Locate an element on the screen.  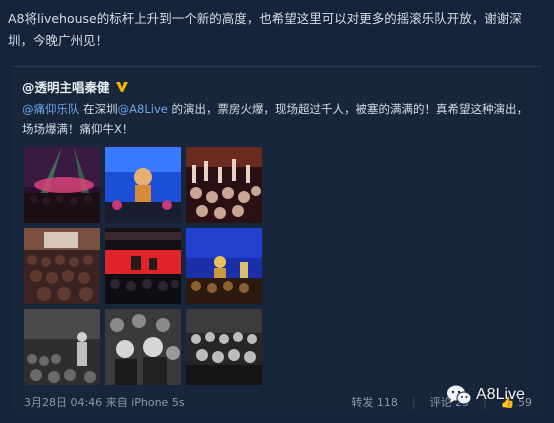
wechat-icon is located at coordinates (459, 395).